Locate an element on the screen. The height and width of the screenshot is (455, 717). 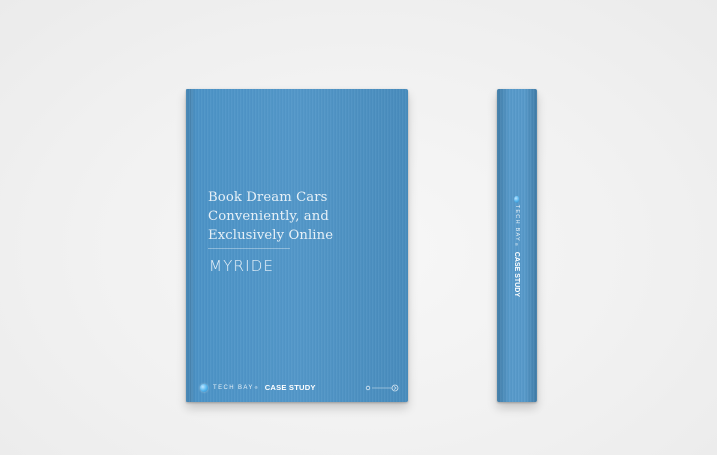
spine-series-label: CASE STUDY is located at coordinates (517, 274).